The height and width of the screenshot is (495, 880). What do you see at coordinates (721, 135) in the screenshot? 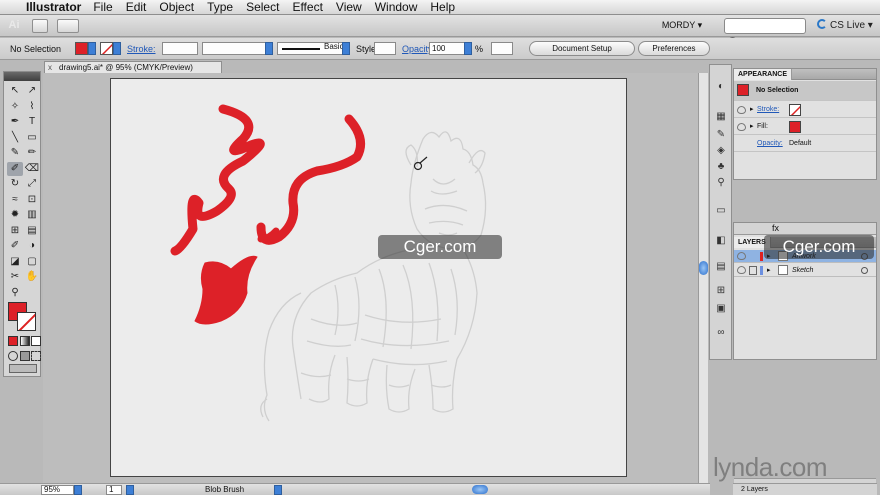
I see `brushes-icon: ✎` at bounding box center [721, 135].